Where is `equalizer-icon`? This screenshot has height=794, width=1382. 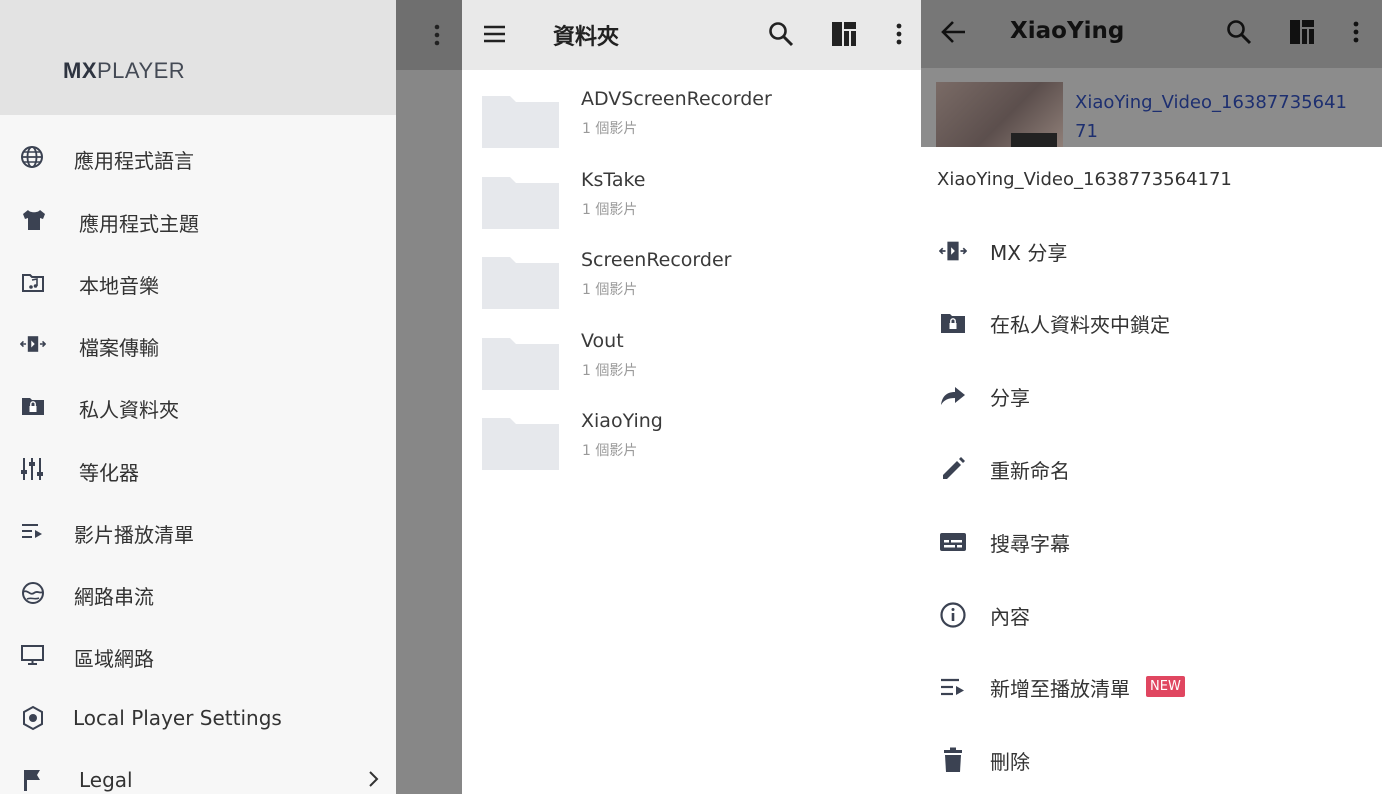 equalizer-icon is located at coordinates (32, 469).